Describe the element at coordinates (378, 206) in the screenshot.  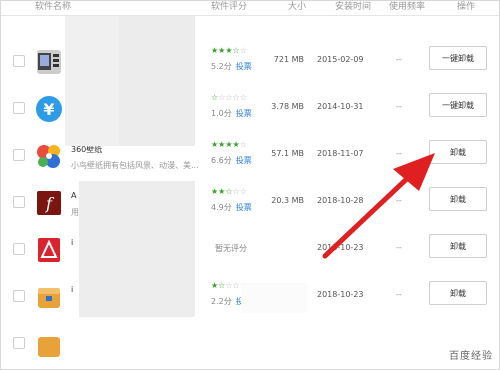
I see `red-arrow-annotation` at that location.